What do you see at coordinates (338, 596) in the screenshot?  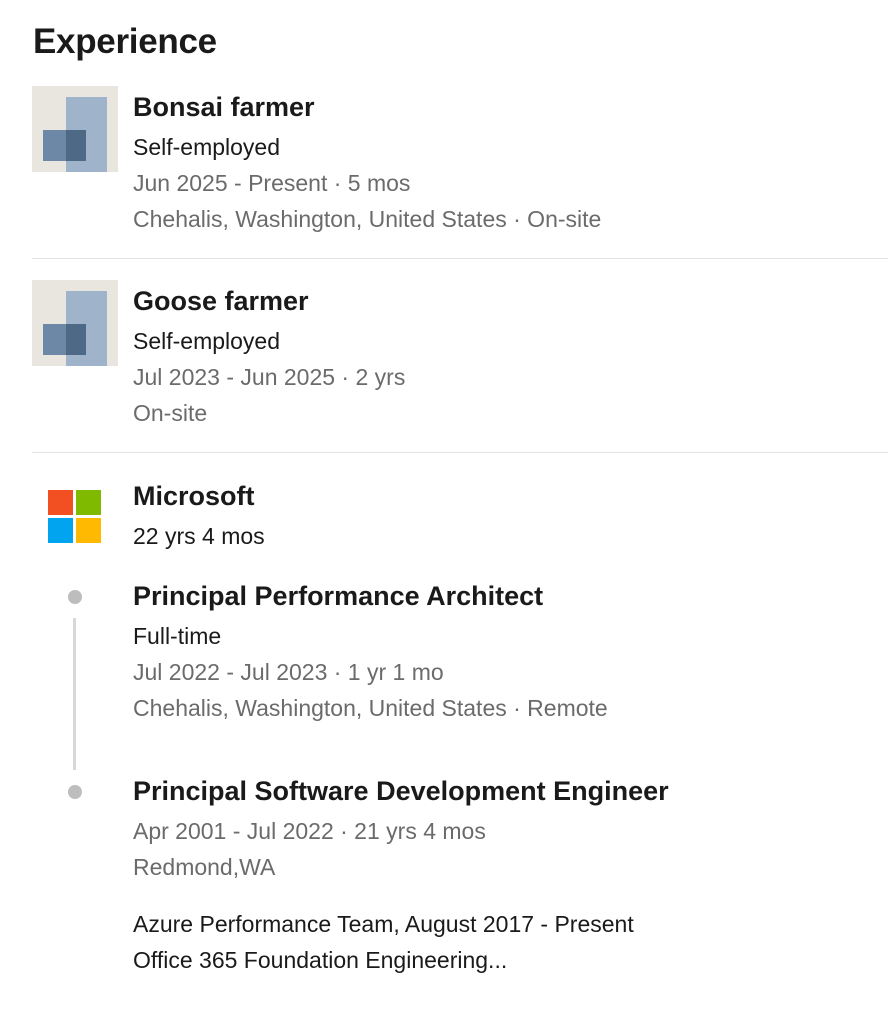 I see `role-title: Principal Performance Architect` at bounding box center [338, 596].